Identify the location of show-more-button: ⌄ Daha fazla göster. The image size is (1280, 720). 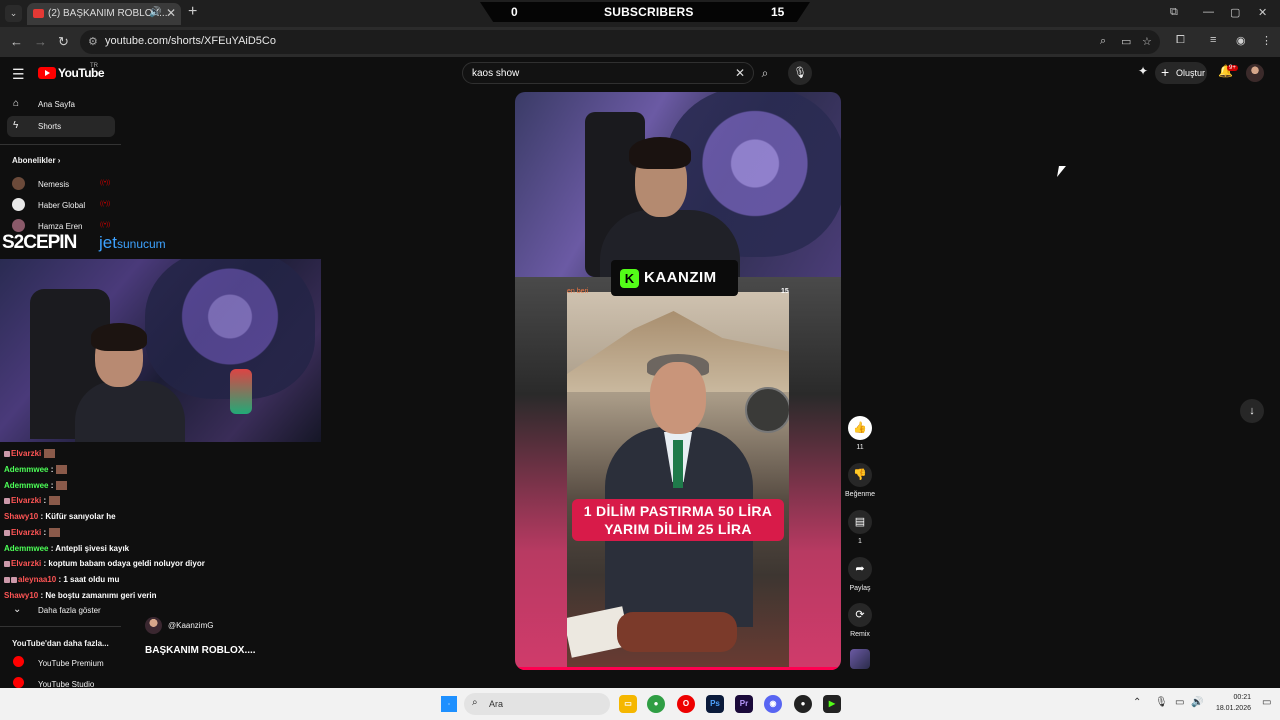
(61, 610).